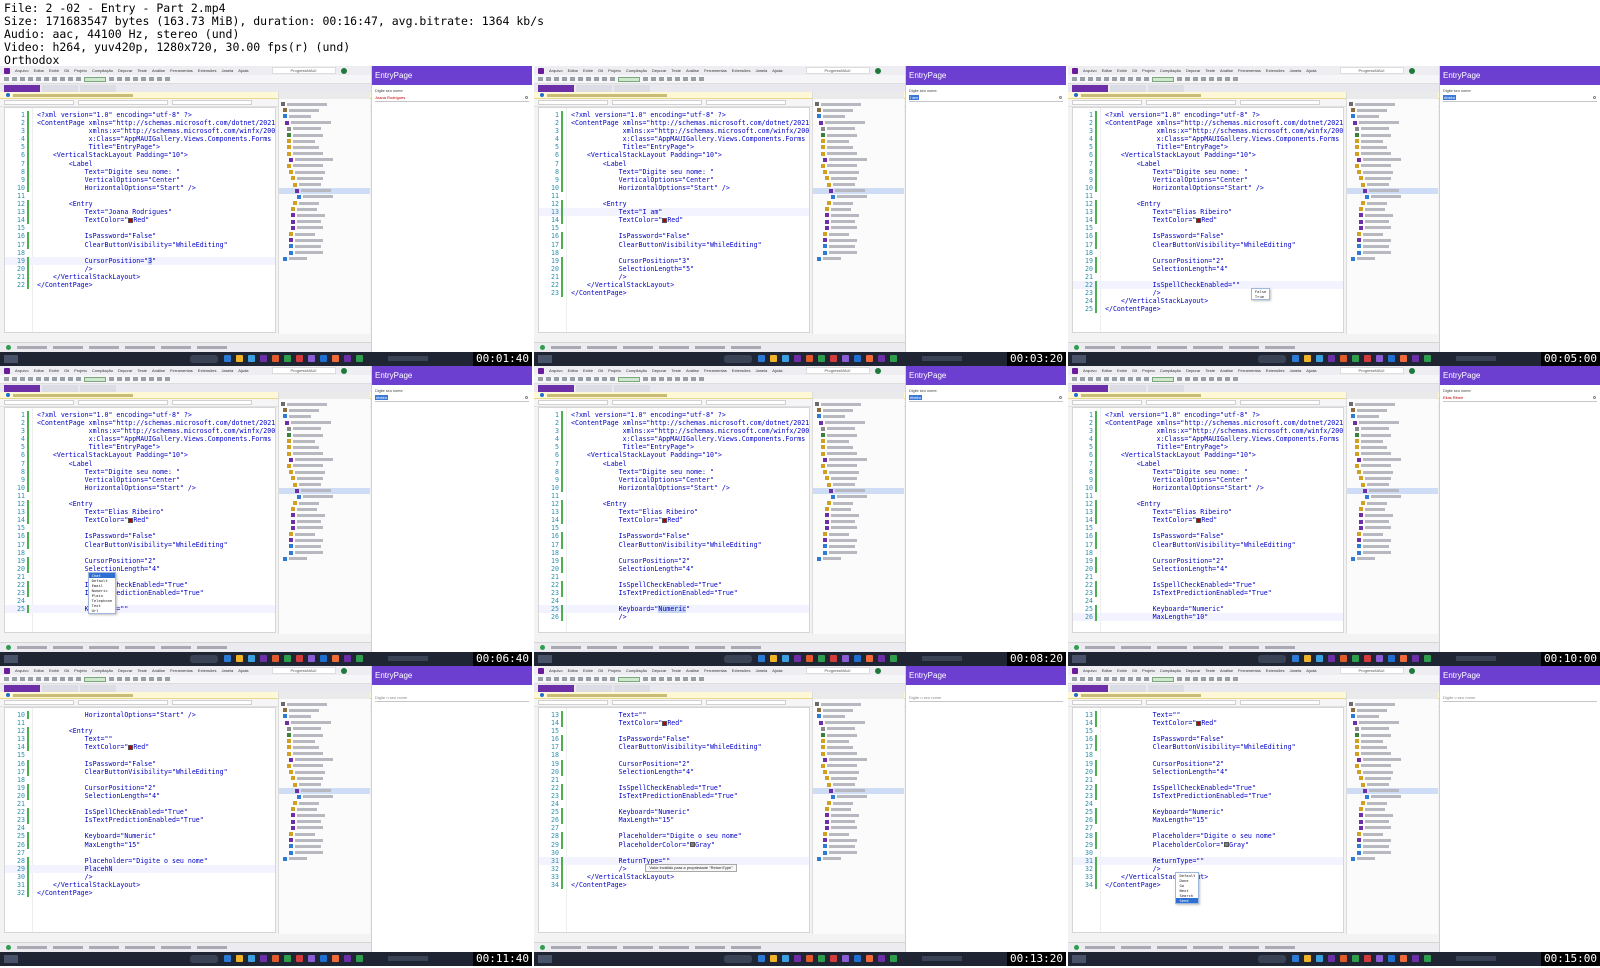 The width and height of the screenshot is (1600, 968). What do you see at coordinates (1208, 196) in the screenshot?
I see `code-line: 11` at bounding box center [1208, 196].